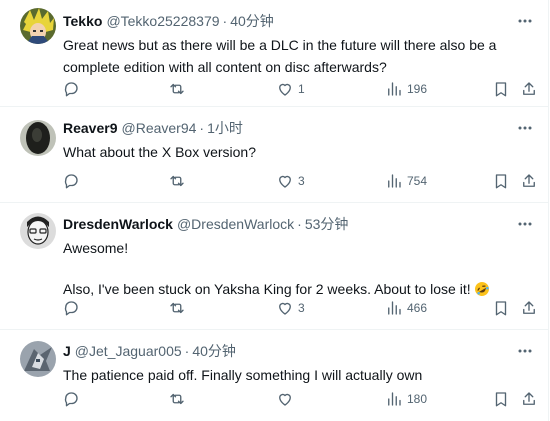 Image resolution: width=550 pixels, height=421 pixels. I want to click on reply-text-line: Awesome!, so click(96, 248).